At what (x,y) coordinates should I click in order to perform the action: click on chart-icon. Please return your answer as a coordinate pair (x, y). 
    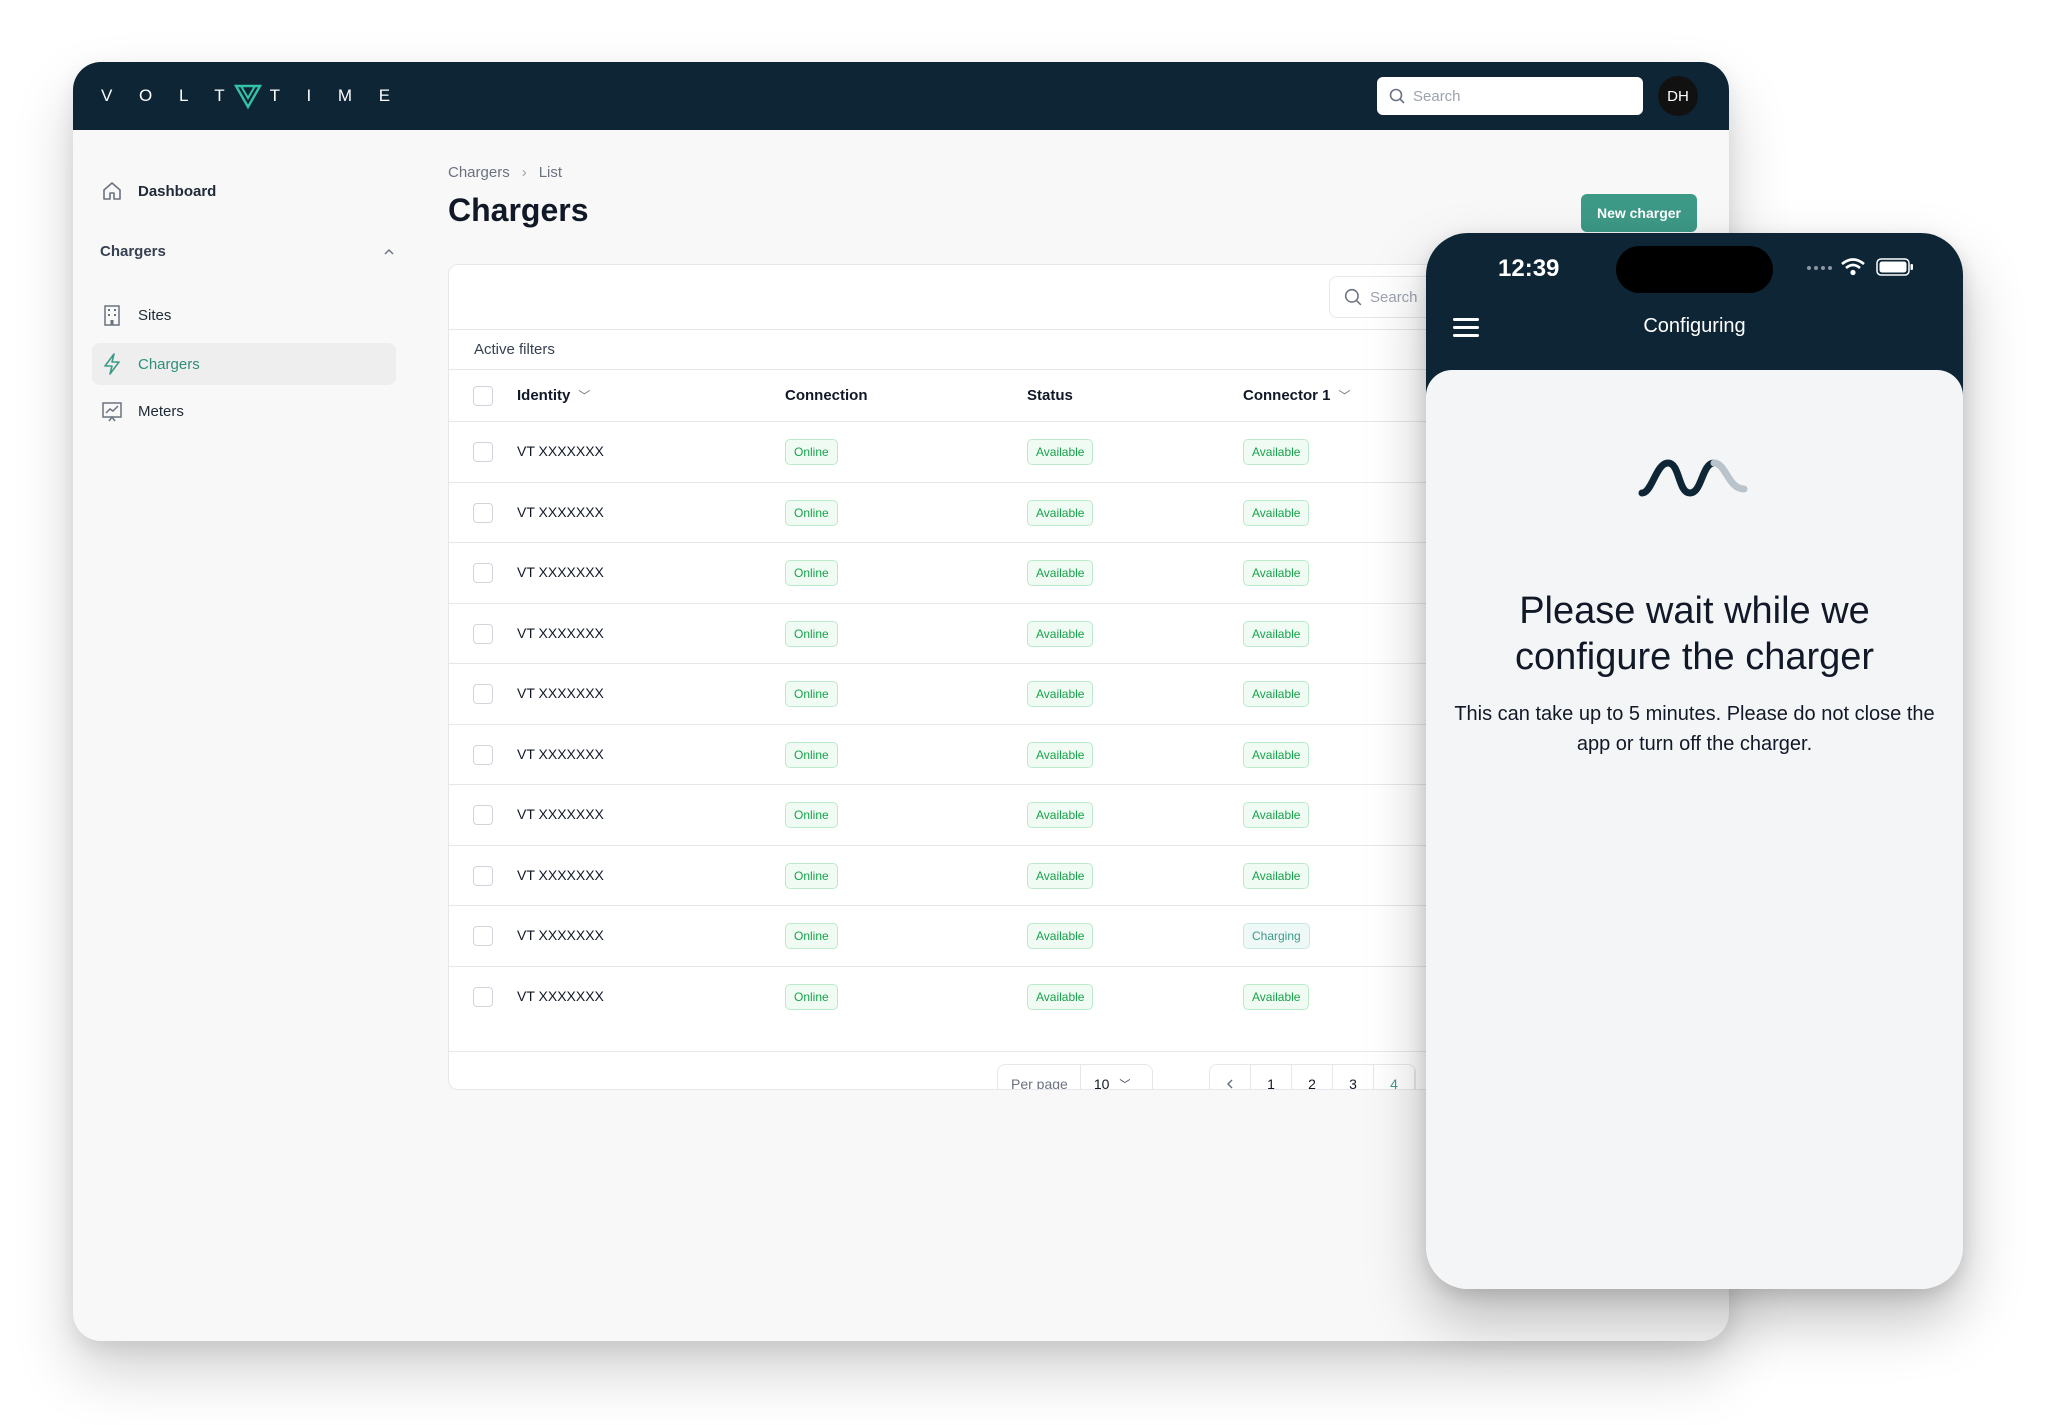
    Looking at the image, I should click on (112, 411).